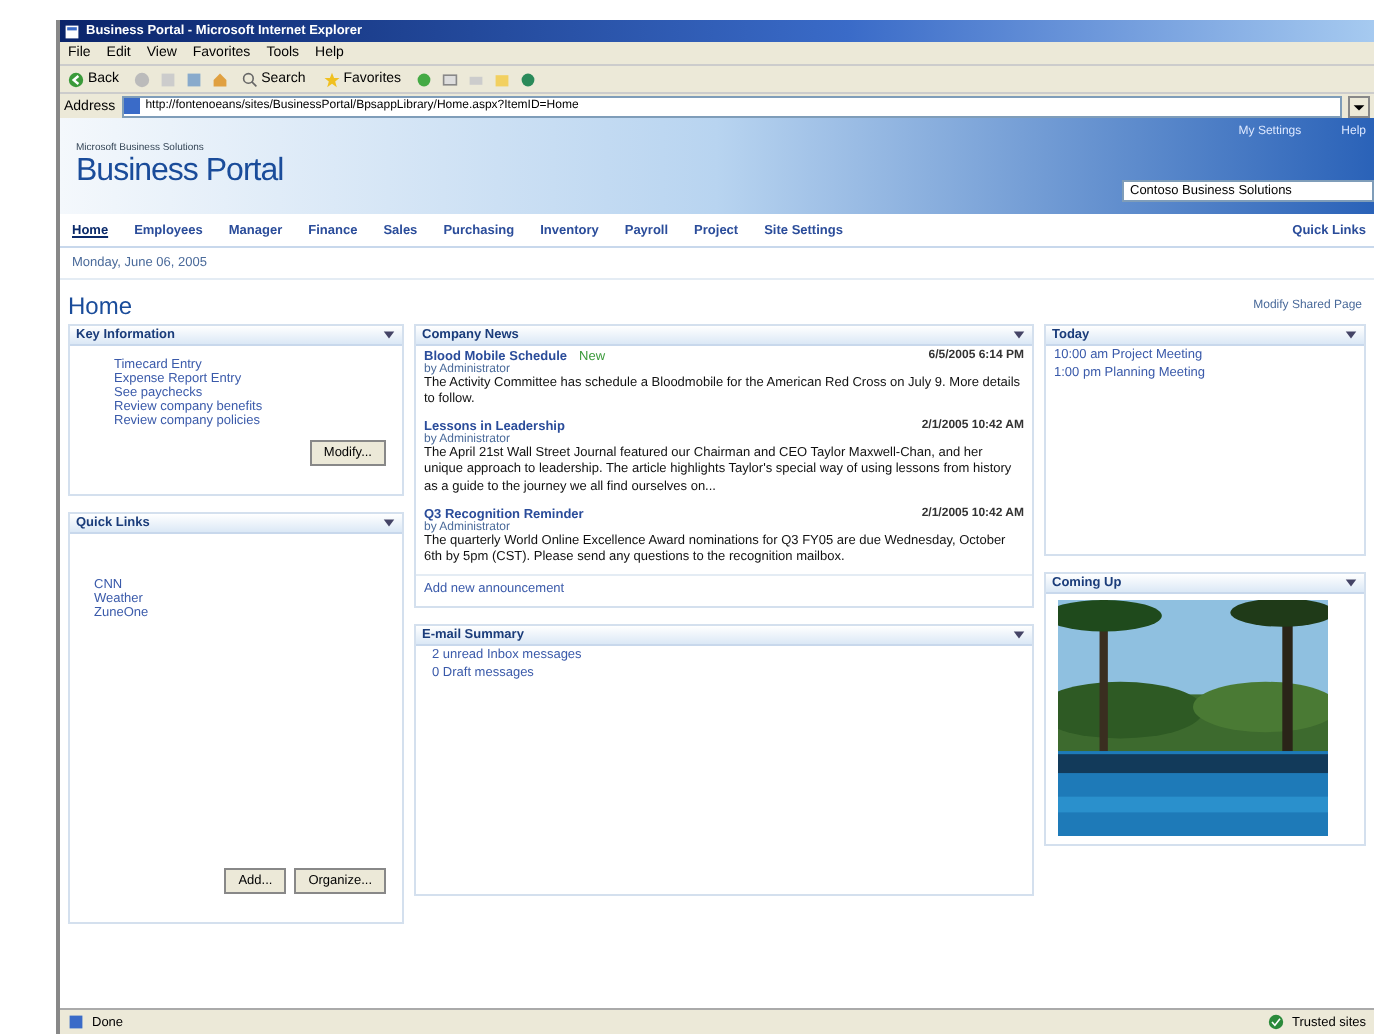 Image resolution: width=1374 pixels, height=1034 pixels. I want to click on dropdown-icon, so click(1359, 106).